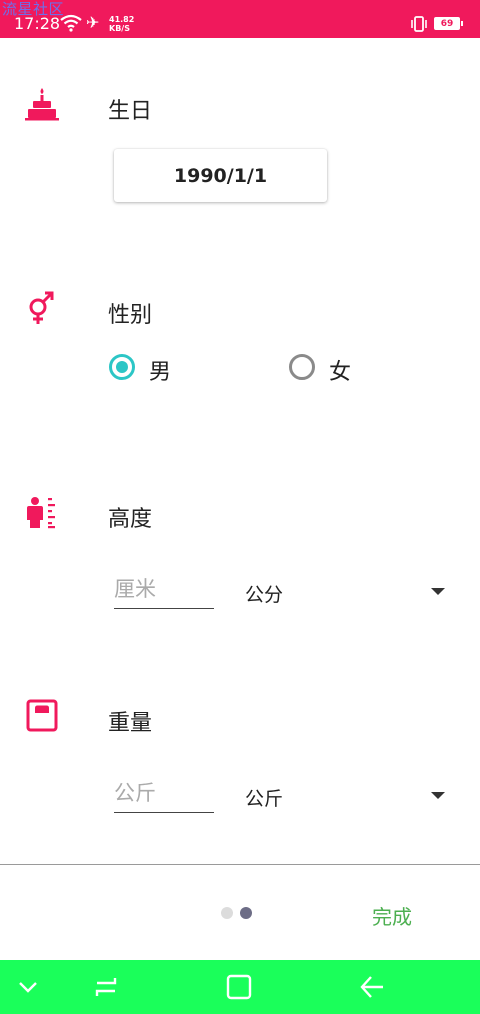  I want to click on gender-male-radio, so click(122, 367).